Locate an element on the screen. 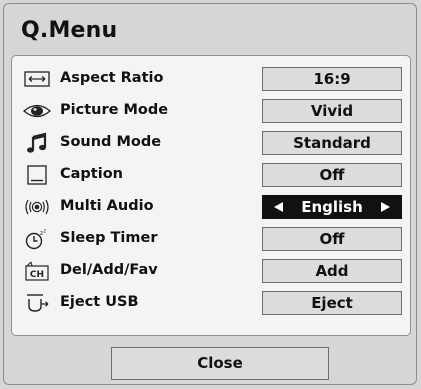 This screenshot has width=421, height=389. arrow-left-icon is located at coordinates (278, 207).